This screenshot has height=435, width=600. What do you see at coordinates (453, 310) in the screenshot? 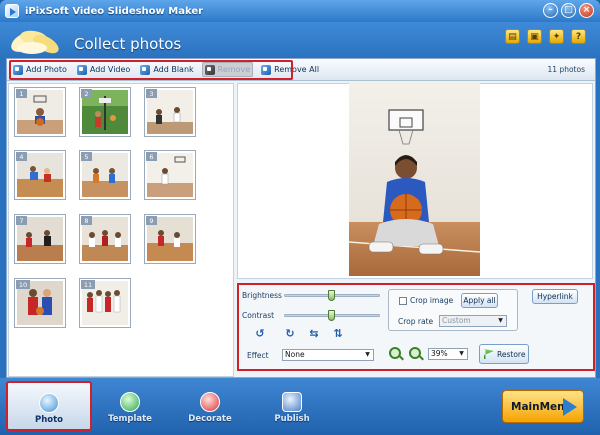
I see `crop-group: Crop image Apply all Crop rate Custom ▼` at bounding box center [453, 310].